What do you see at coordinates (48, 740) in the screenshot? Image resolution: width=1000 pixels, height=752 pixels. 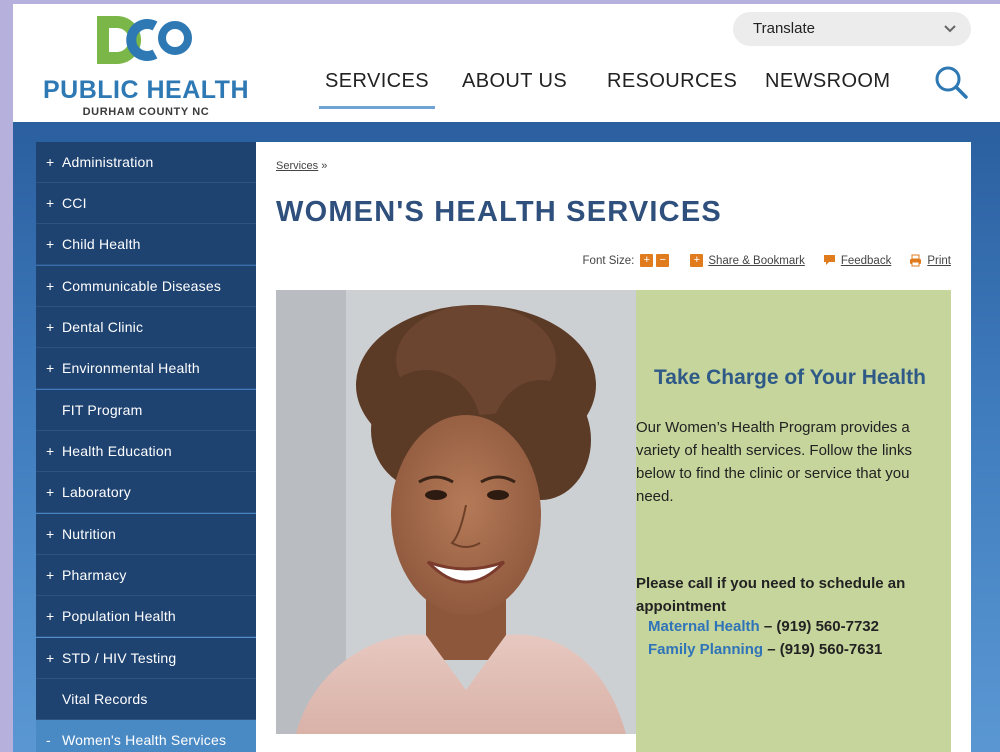 I see `collapse-icon: -` at bounding box center [48, 740].